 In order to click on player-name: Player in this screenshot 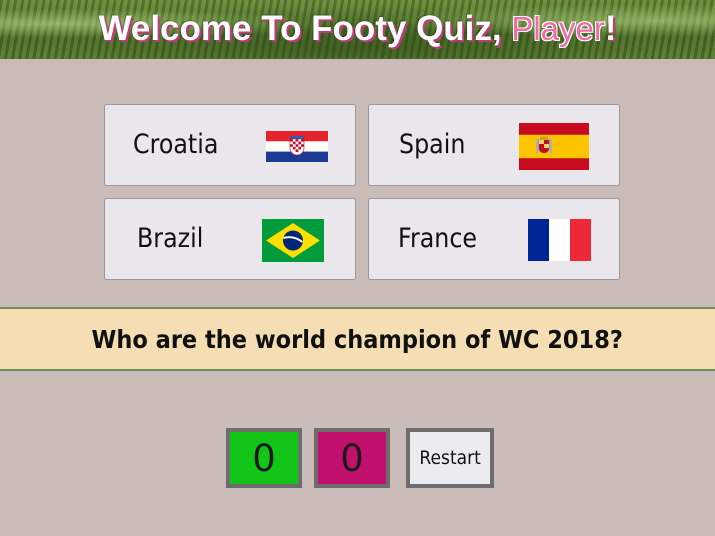, I will do `click(558, 28)`.